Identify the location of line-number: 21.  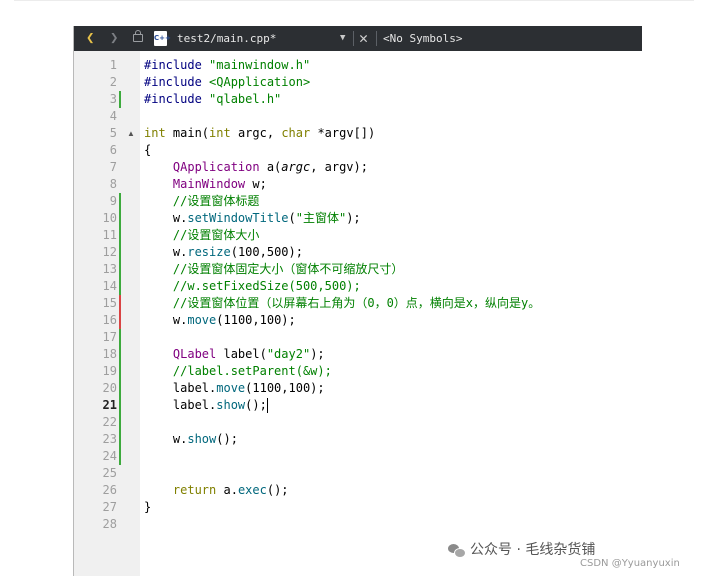
(109, 405).